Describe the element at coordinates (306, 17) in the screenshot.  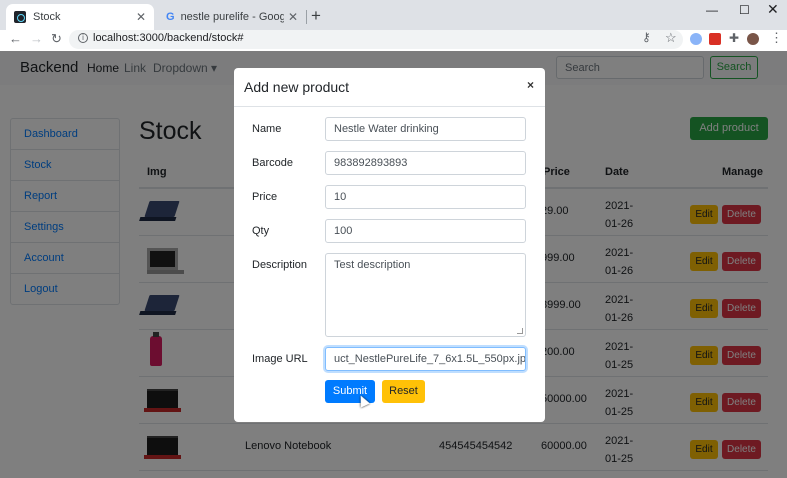
I see `tab-divider` at that location.